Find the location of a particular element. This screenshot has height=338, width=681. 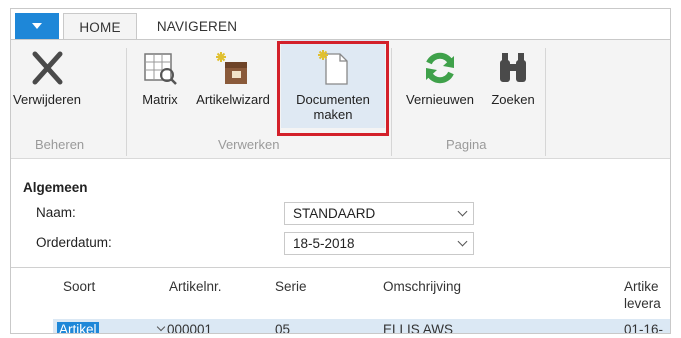

tab-home: HOME is located at coordinates (100, 26).